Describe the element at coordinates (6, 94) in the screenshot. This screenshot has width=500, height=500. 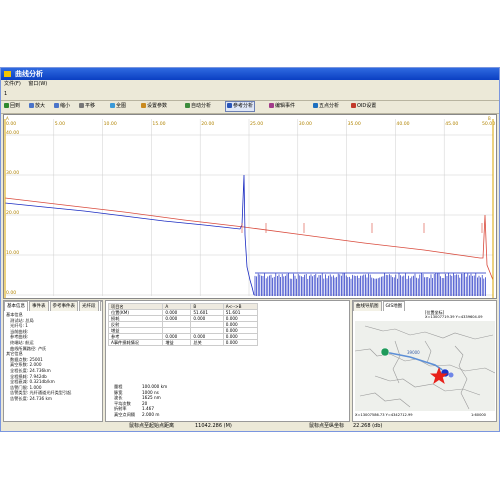
I see `ruler-label: 1` at that location.